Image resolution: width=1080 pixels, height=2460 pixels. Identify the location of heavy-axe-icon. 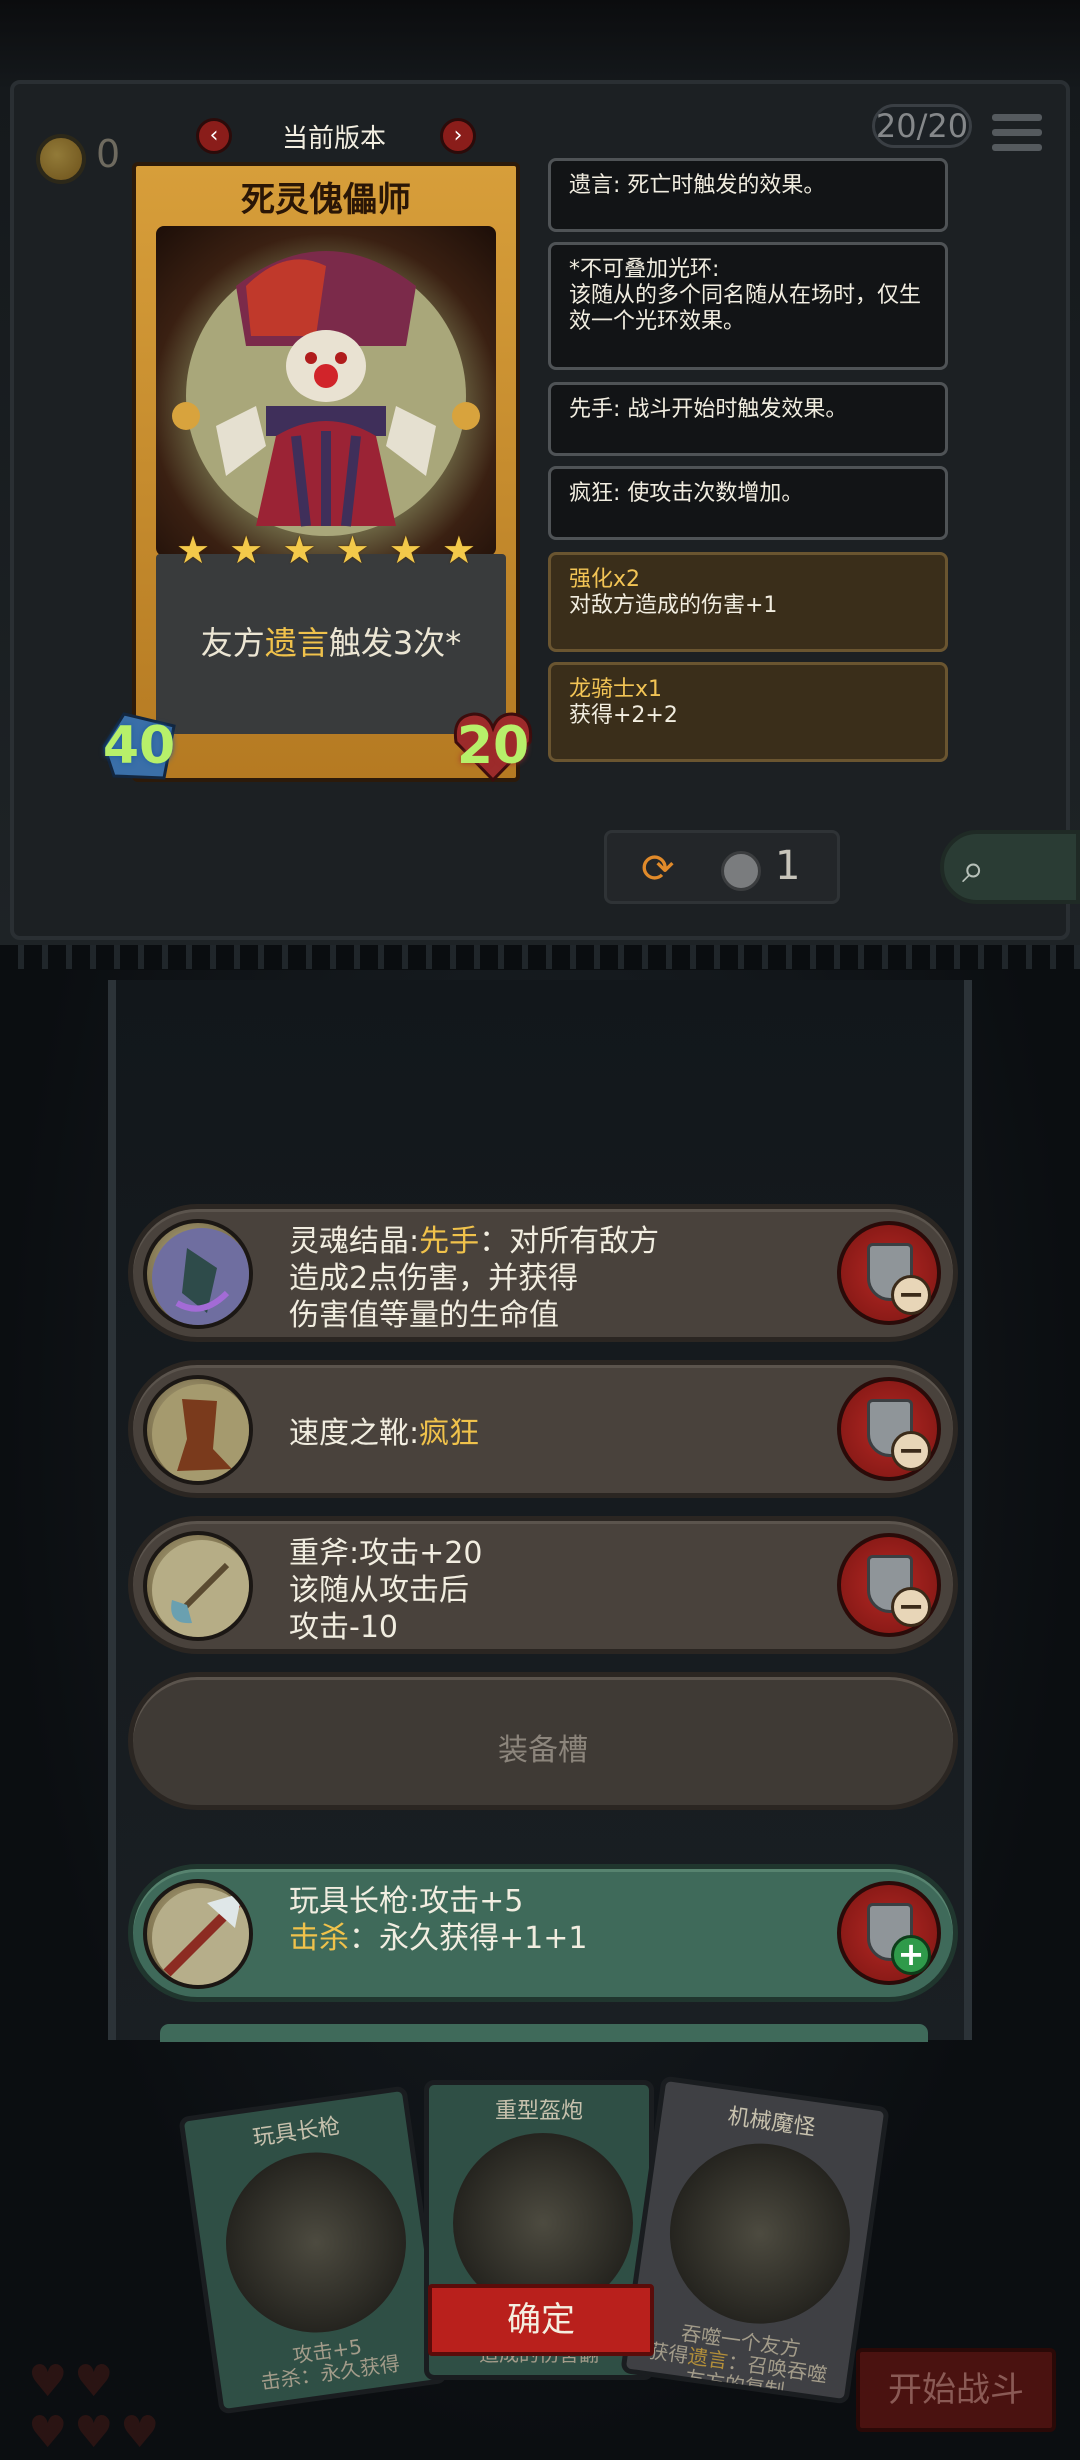
(198, 1586).